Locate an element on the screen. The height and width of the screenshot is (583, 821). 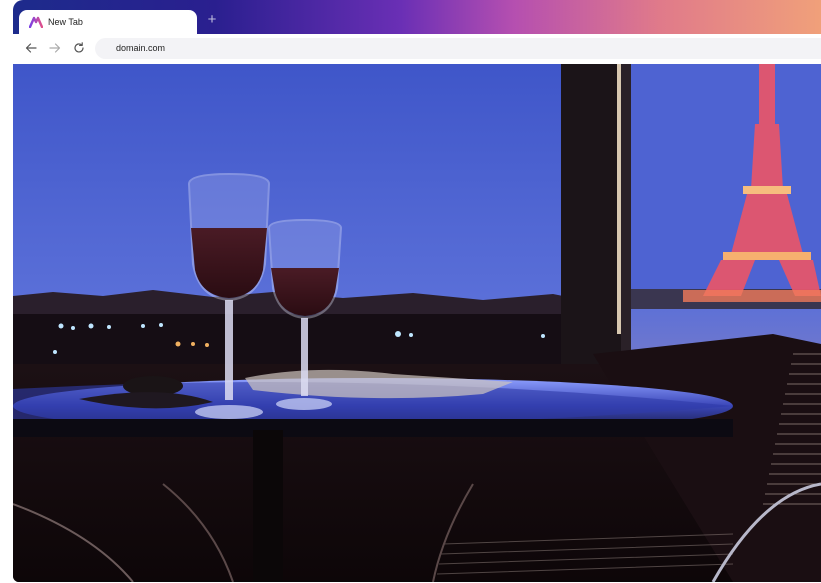
forward-button is located at coordinates (55, 48).